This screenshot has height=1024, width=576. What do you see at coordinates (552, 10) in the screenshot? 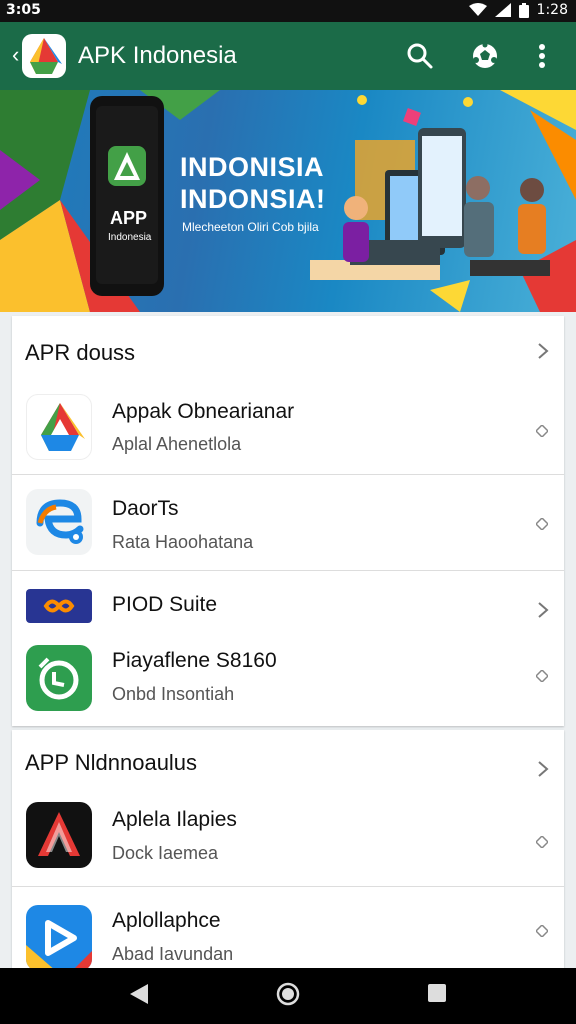
I see `status-time-right: 1:28` at bounding box center [552, 10].